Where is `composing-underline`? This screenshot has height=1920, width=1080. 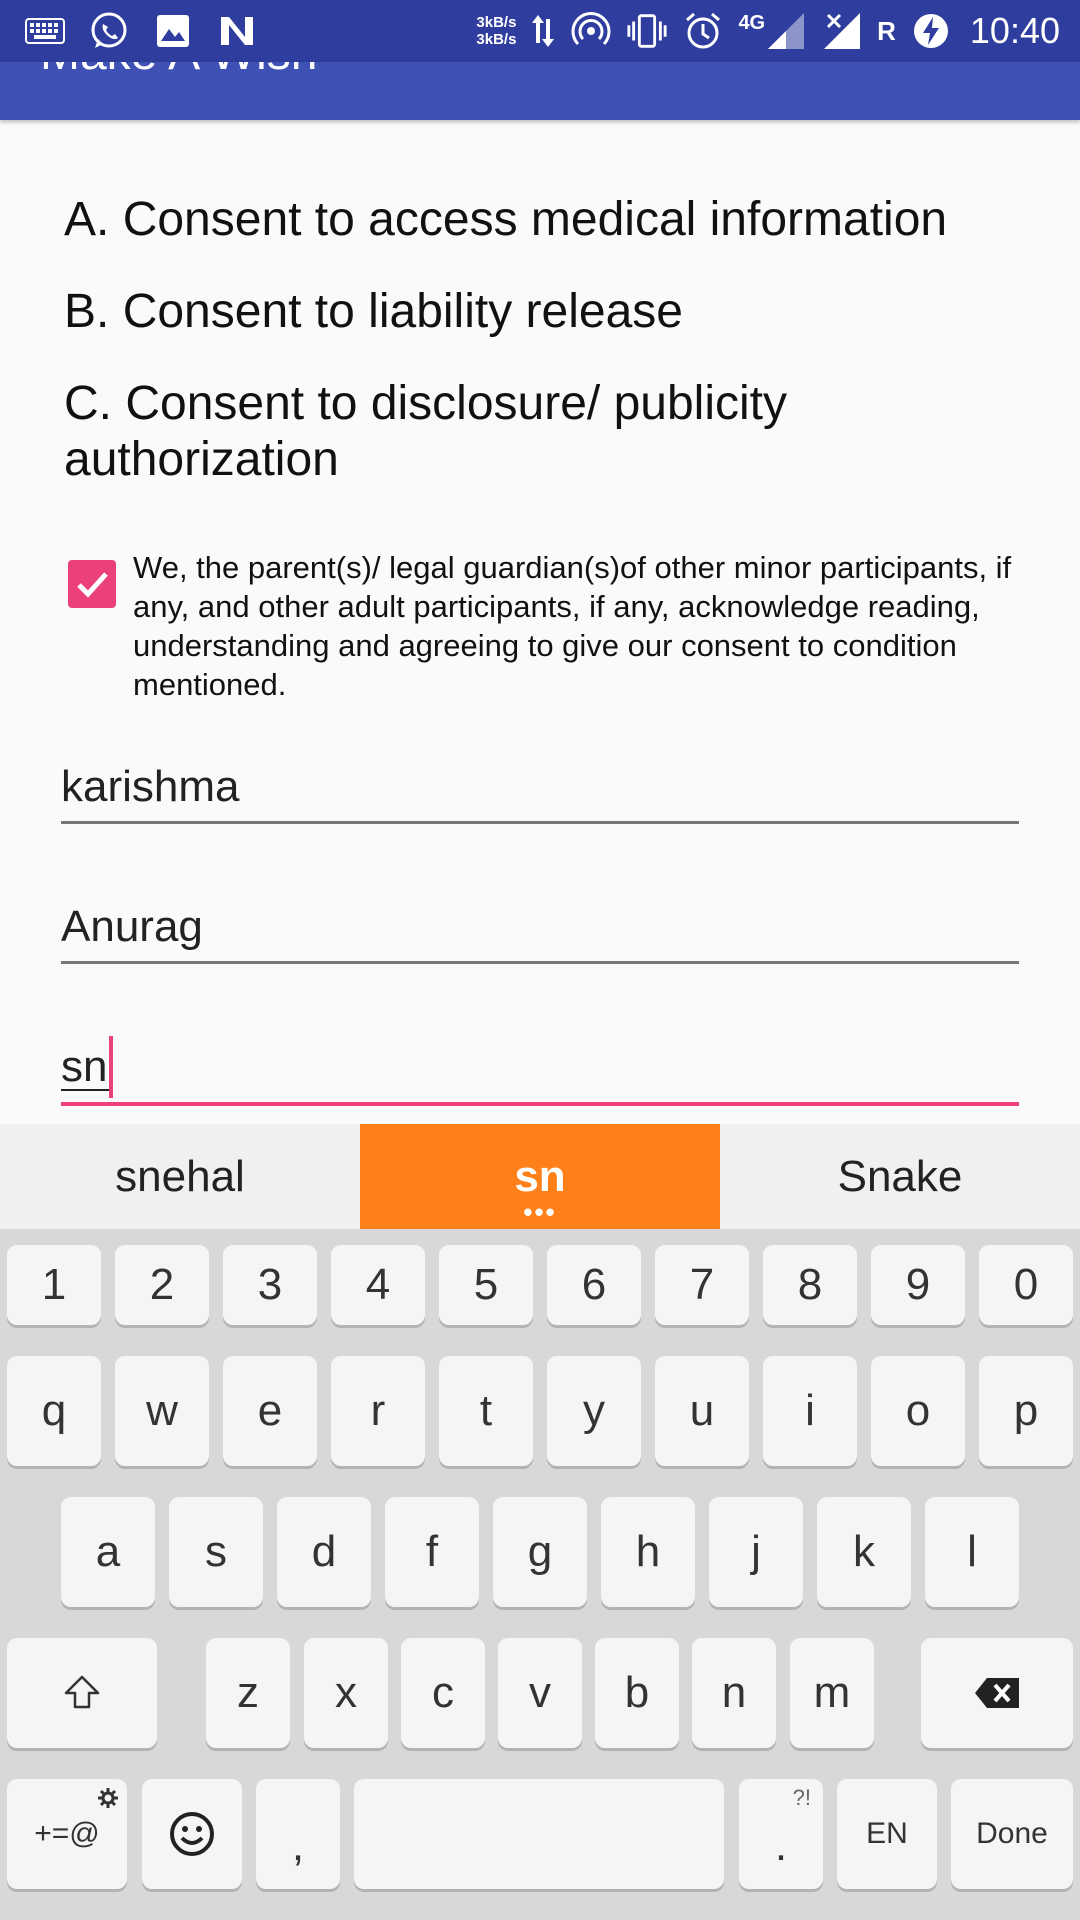
composing-underline is located at coordinates (85, 1090).